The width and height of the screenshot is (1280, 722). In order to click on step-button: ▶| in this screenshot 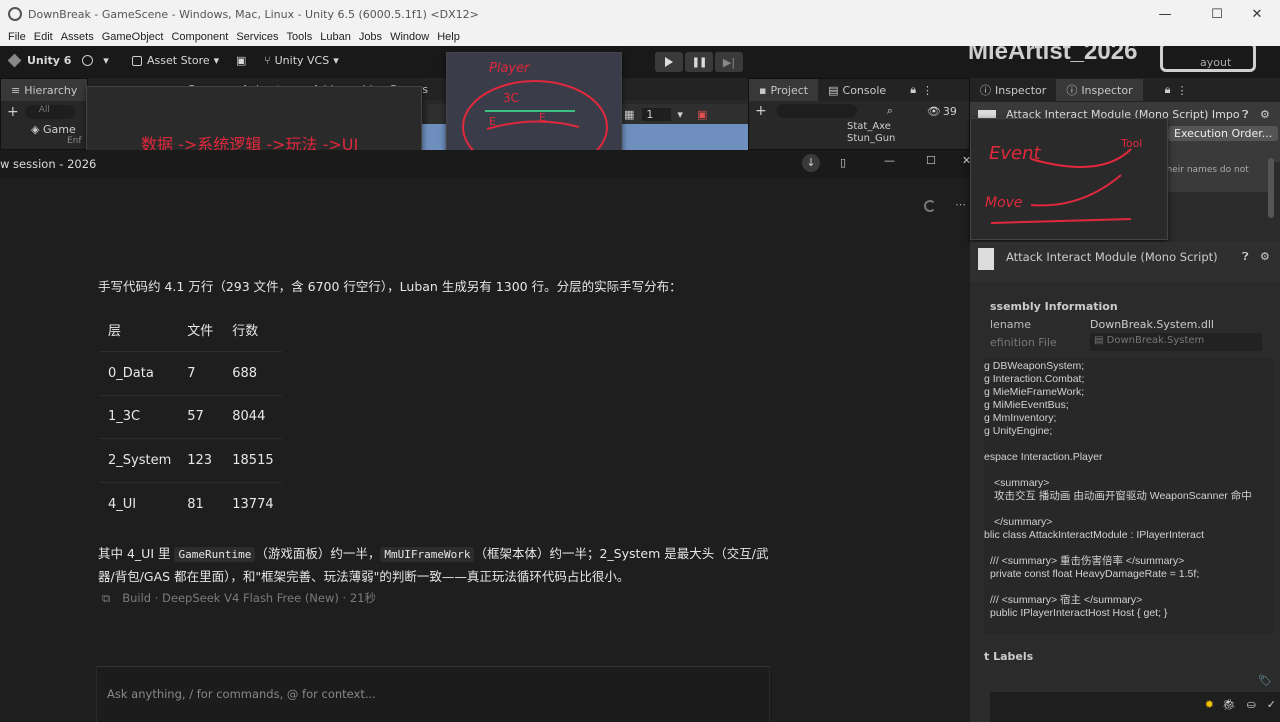, I will do `click(729, 62)`.